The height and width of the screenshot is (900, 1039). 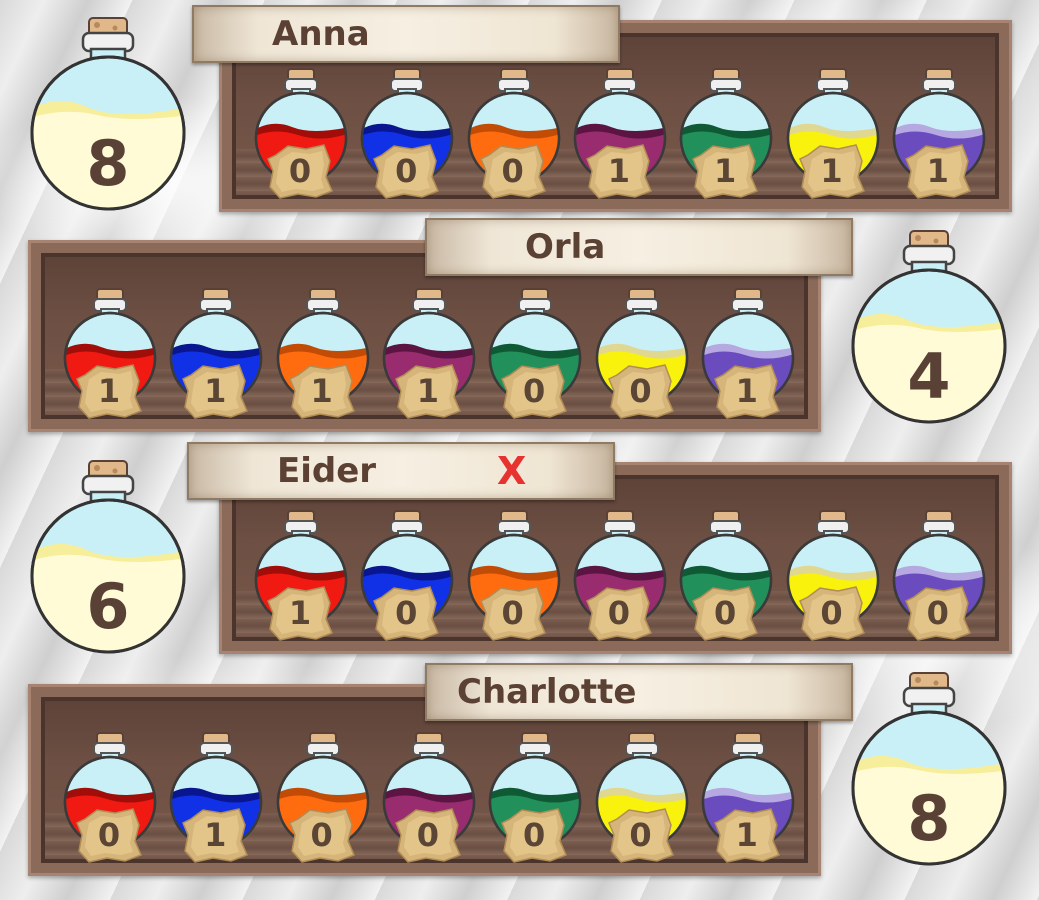 I want to click on player-nameplate: Anna, so click(x=406, y=34).